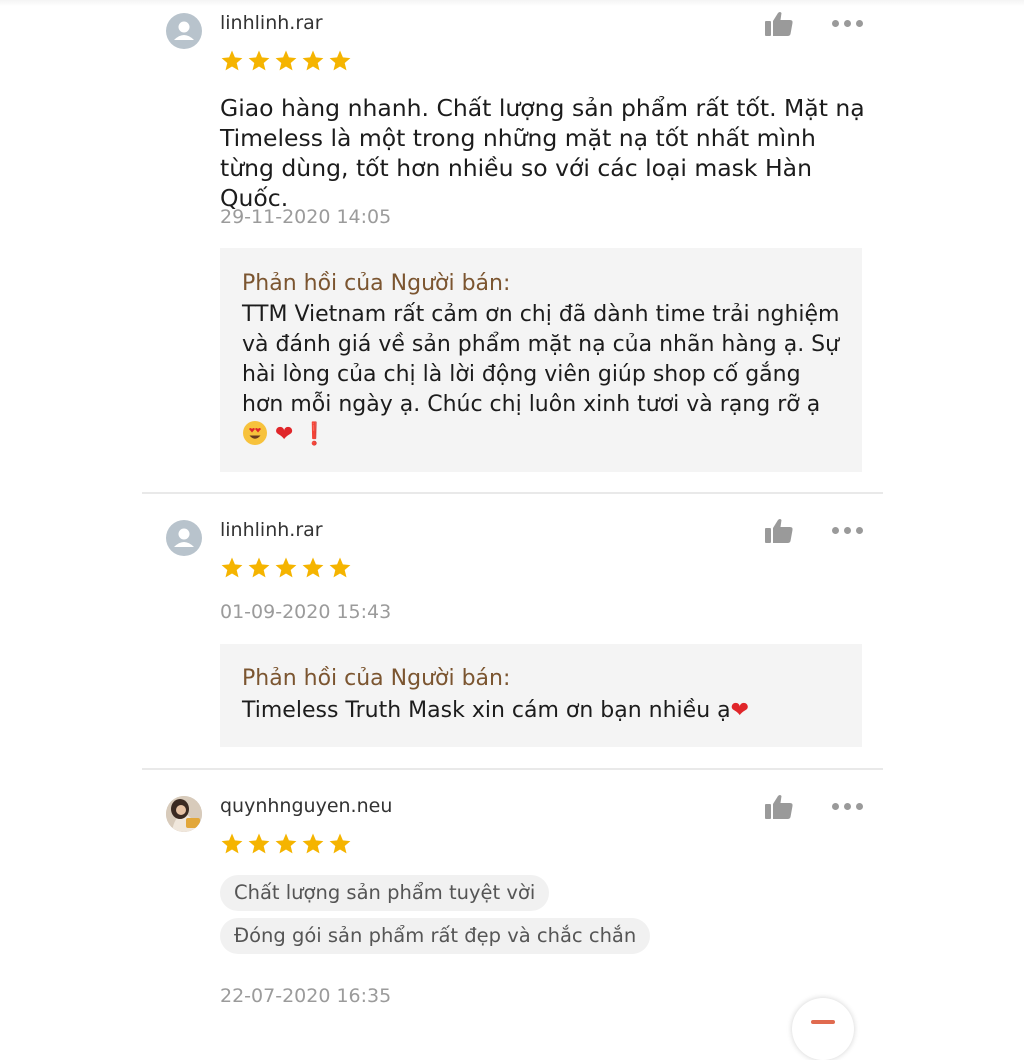 Image resolution: width=1024 pixels, height=1060 pixels. What do you see at coordinates (306, 612) in the screenshot?
I see `review-timestamp: 01-09-2020 15:43` at bounding box center [306, 612].